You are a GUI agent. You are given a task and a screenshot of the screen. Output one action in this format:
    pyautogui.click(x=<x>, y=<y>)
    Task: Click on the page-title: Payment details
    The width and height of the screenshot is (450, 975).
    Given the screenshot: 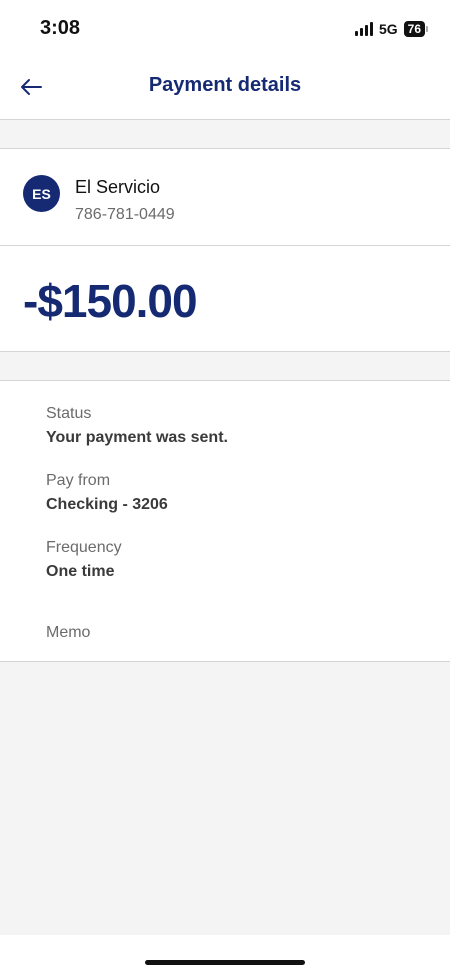 What is the action you would take?
    pyautogui.click(x=225, y=85)
    